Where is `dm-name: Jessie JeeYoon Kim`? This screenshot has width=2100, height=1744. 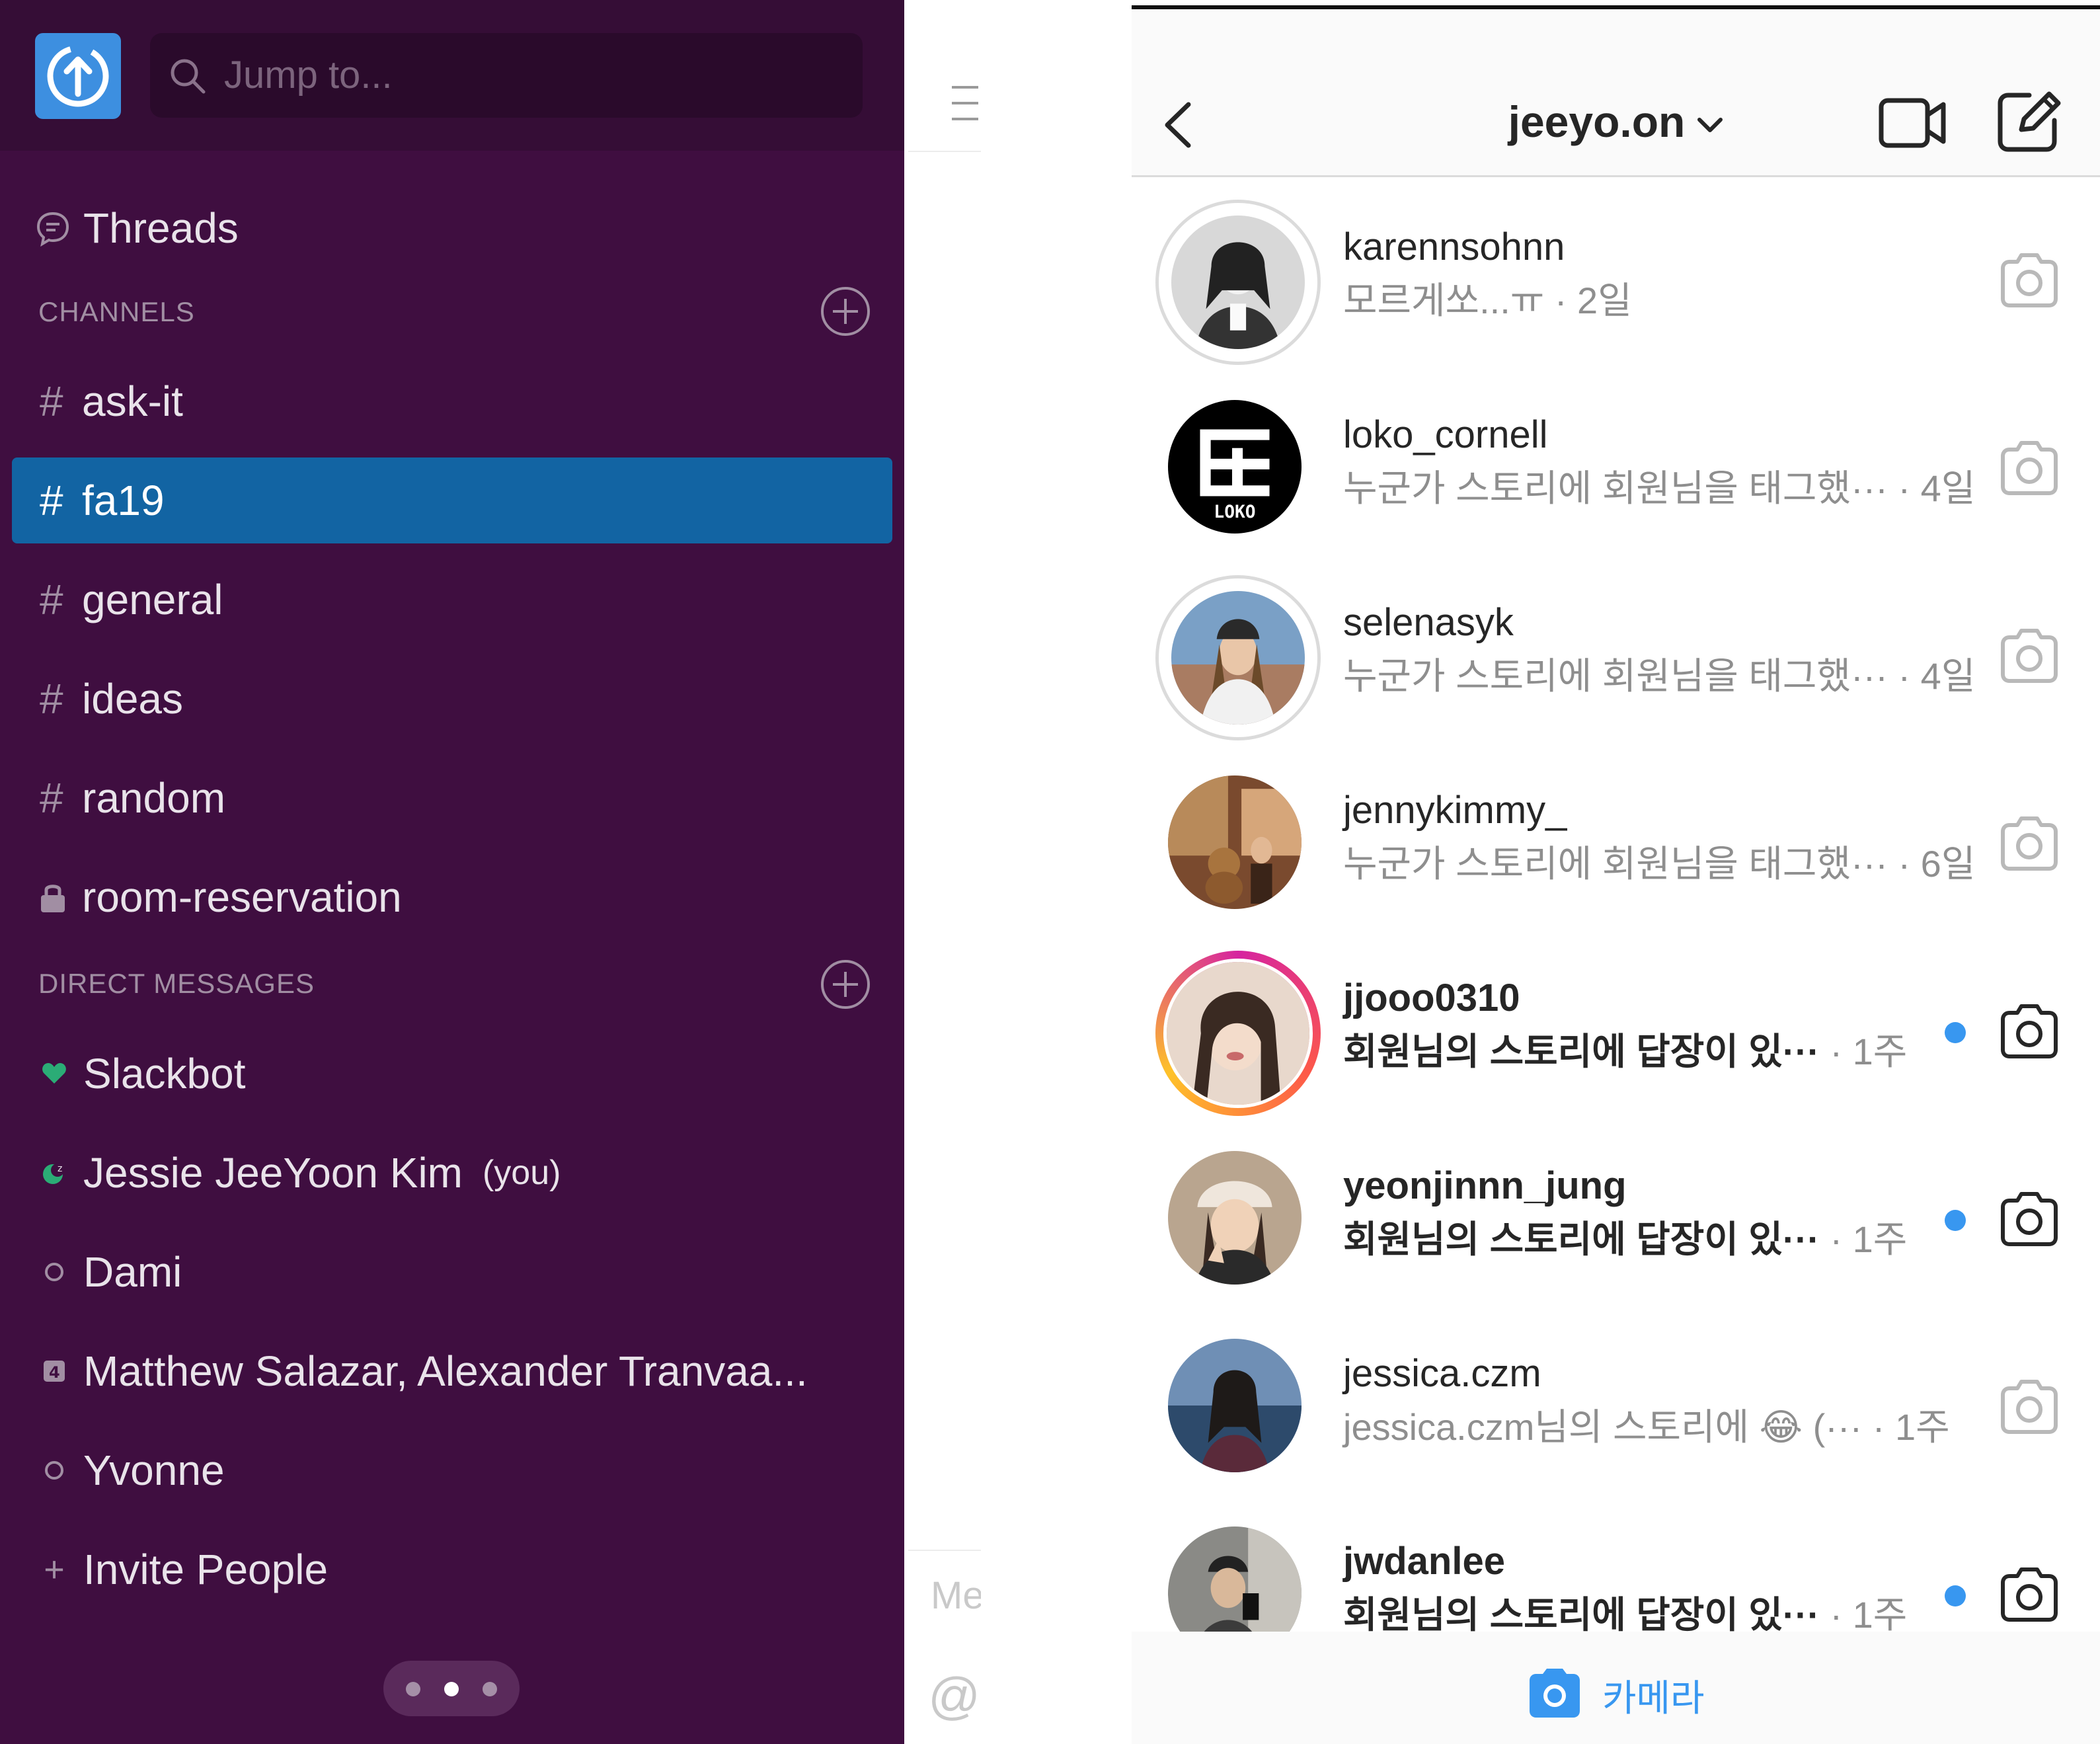
dm-name: Jessie JeeYoon Kim is located at coordinates (273, 1173).